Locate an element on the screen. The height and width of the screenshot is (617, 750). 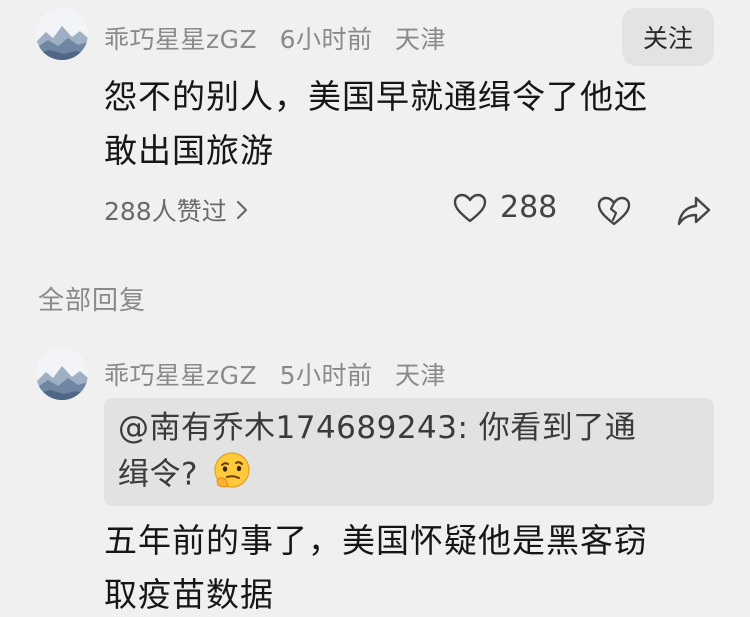
like-button: 288 is located at coordinates (504, 207).